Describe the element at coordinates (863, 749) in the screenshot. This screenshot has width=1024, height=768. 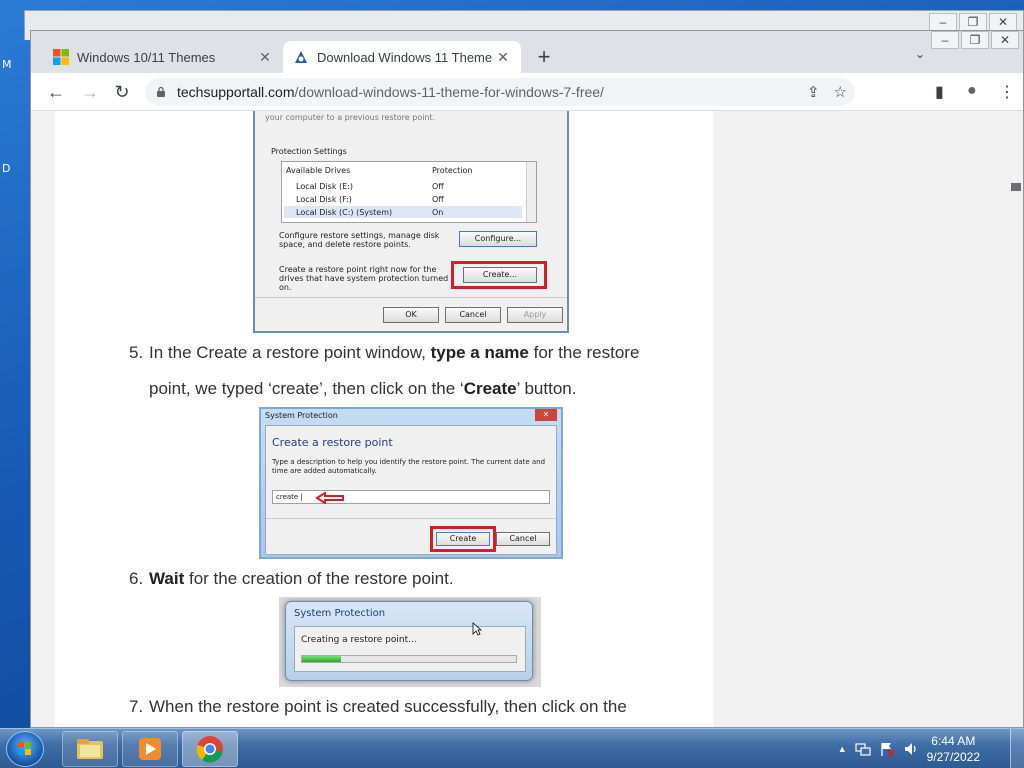
I see `network-icon` at that location.